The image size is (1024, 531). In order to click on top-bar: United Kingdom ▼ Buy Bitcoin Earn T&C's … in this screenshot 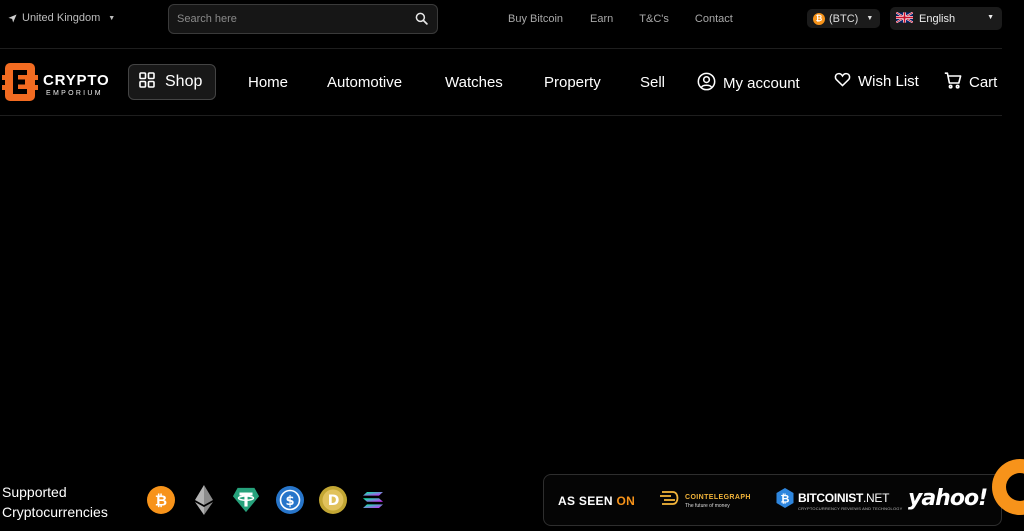, I will do `click(512, 20)`.